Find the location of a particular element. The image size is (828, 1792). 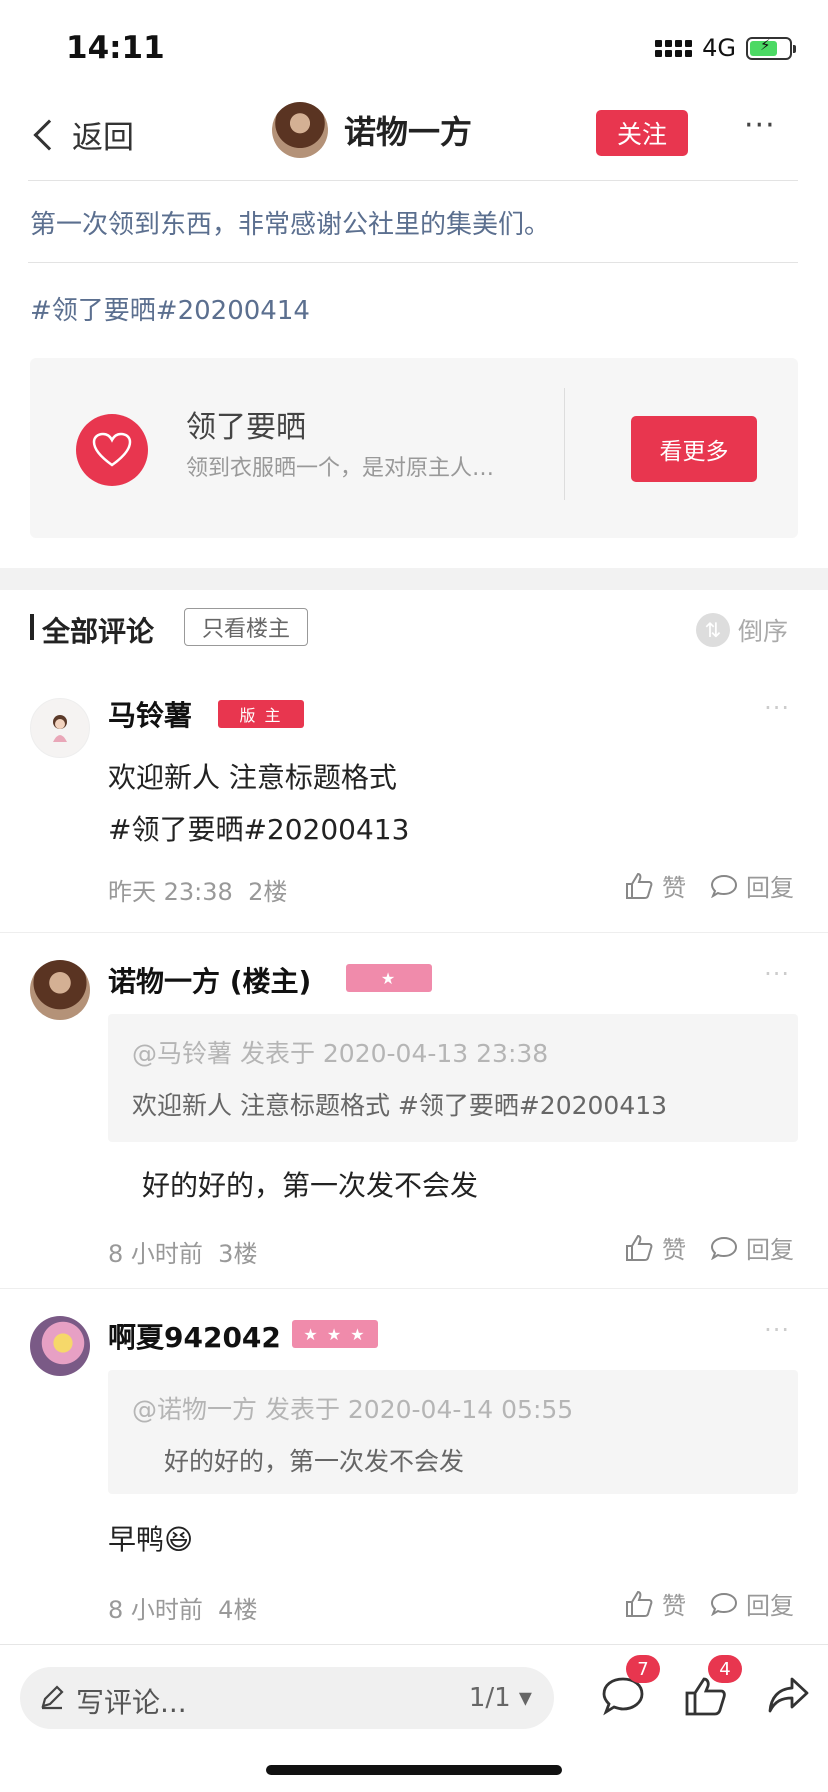

comment-footer: 昨天 23:38 2楼 赞 回复 is located at coordinates (453, 888).